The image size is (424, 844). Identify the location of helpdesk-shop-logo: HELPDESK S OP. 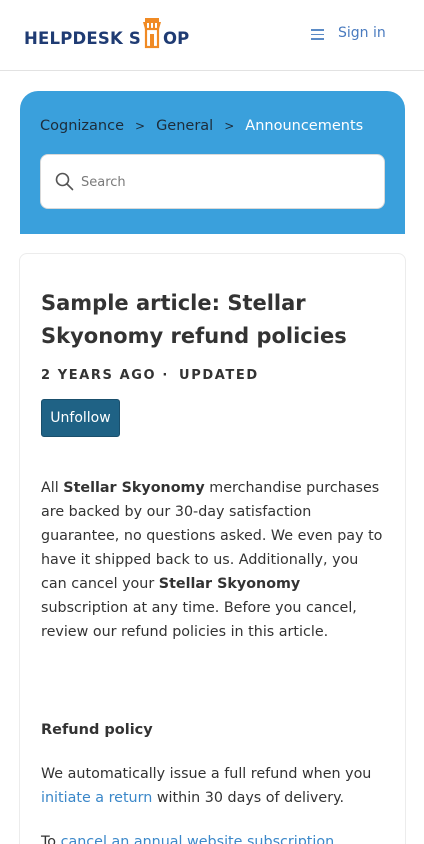
(106, 34).